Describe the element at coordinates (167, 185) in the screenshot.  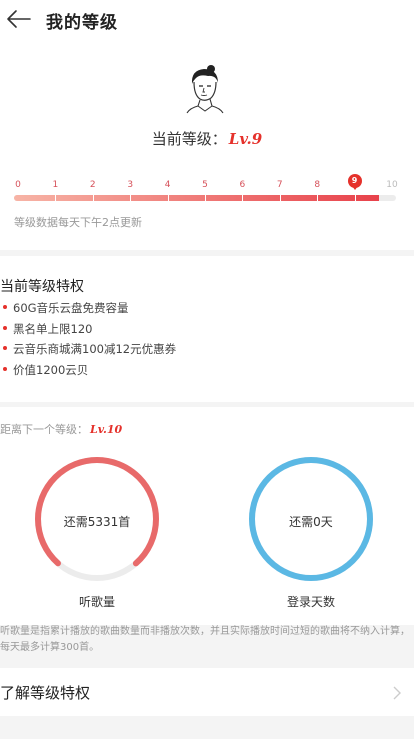
I see `level-tick-4: 4` at that location.